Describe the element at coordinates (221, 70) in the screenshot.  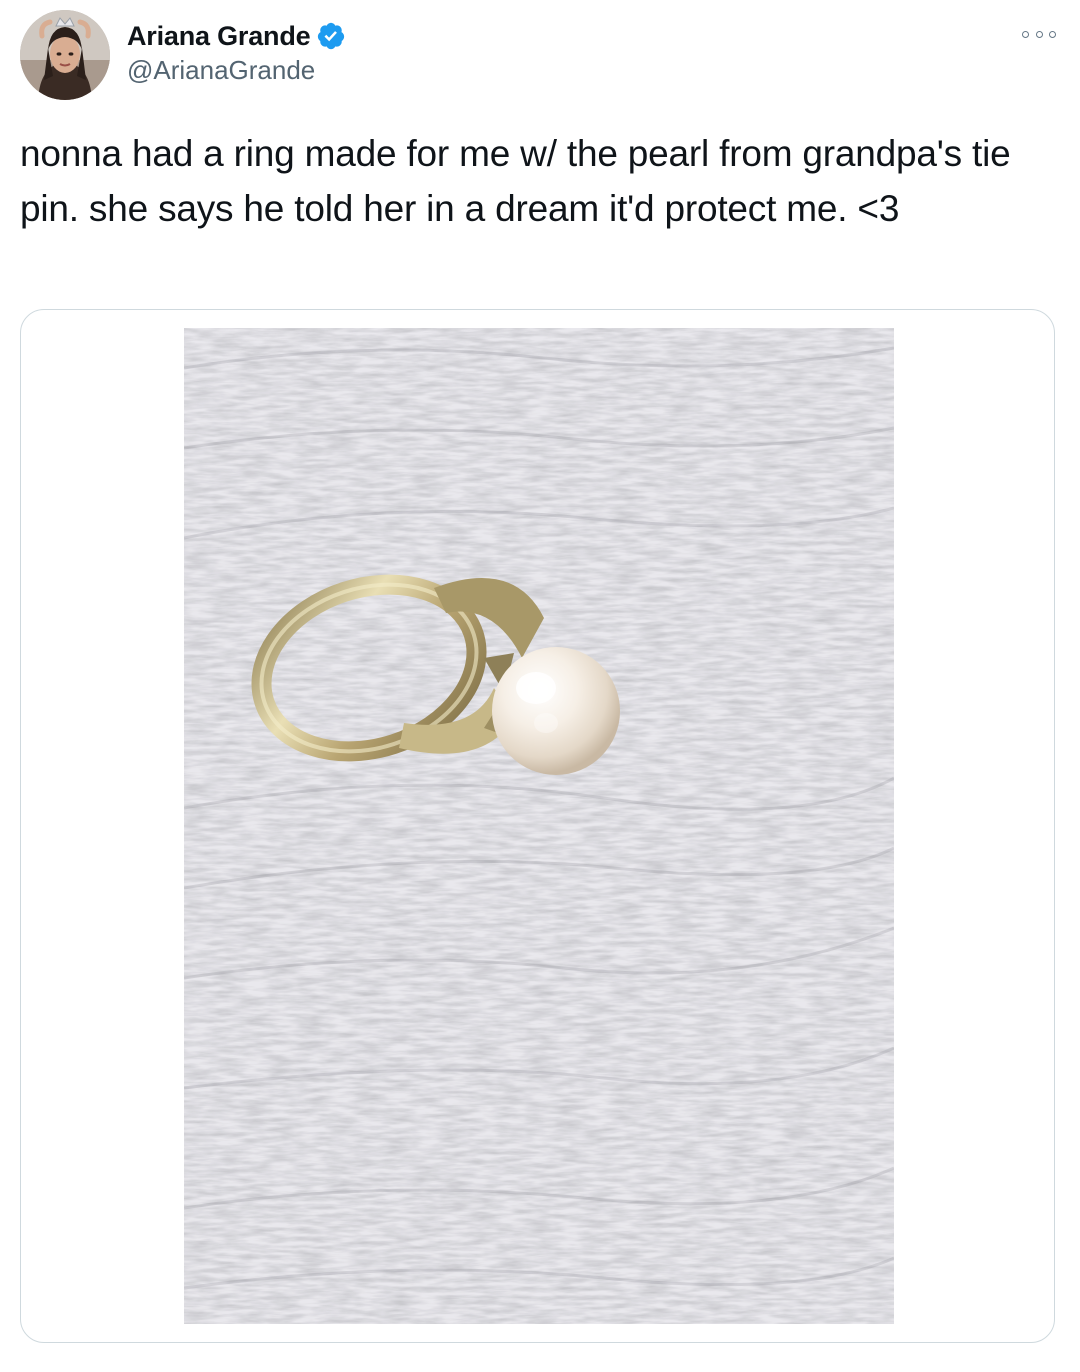
I see `author-handle: @ArianaGrande` at that location.